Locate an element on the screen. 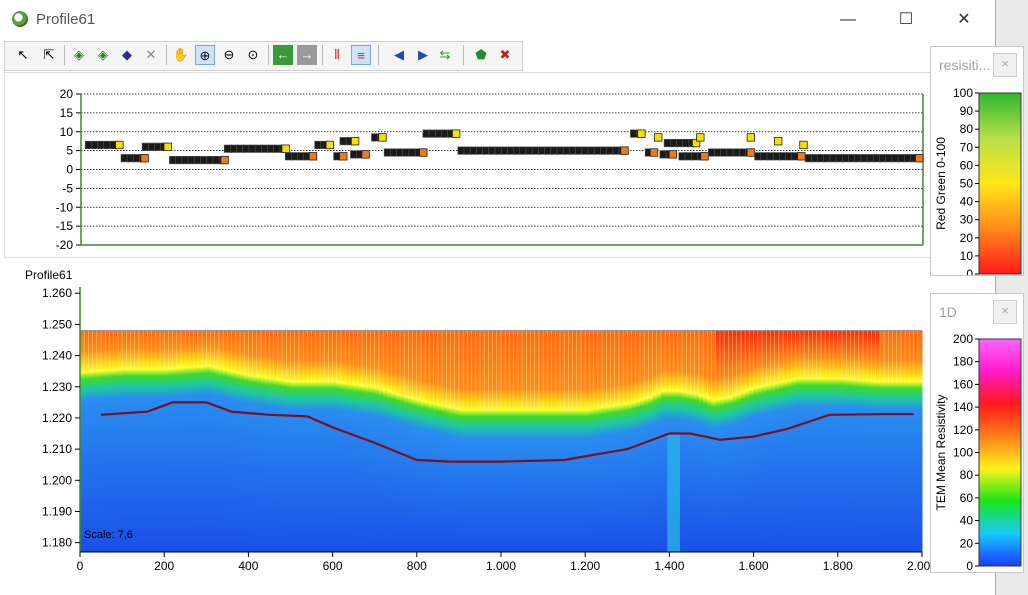  forward-icon: → is located at coordinates (307, 55).